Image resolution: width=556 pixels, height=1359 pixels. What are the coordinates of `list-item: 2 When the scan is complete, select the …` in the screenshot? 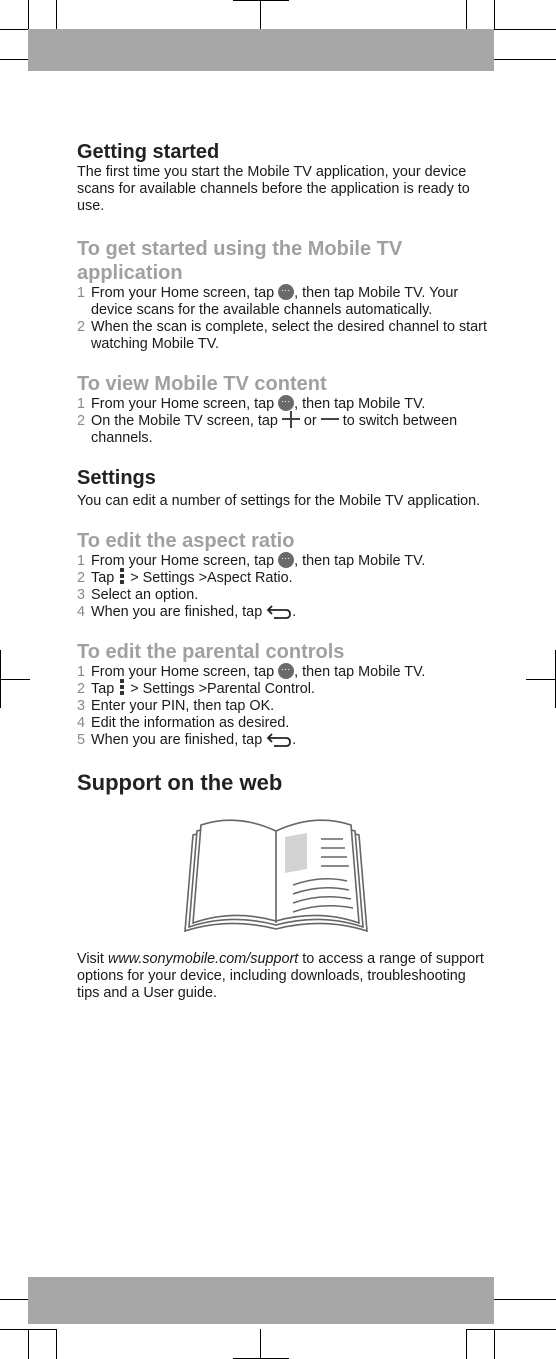 It's located at (282, 335).